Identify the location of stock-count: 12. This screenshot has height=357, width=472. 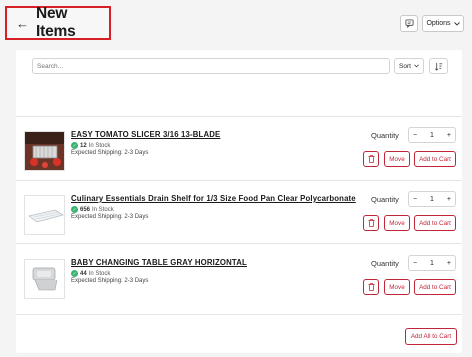
(83, 145).